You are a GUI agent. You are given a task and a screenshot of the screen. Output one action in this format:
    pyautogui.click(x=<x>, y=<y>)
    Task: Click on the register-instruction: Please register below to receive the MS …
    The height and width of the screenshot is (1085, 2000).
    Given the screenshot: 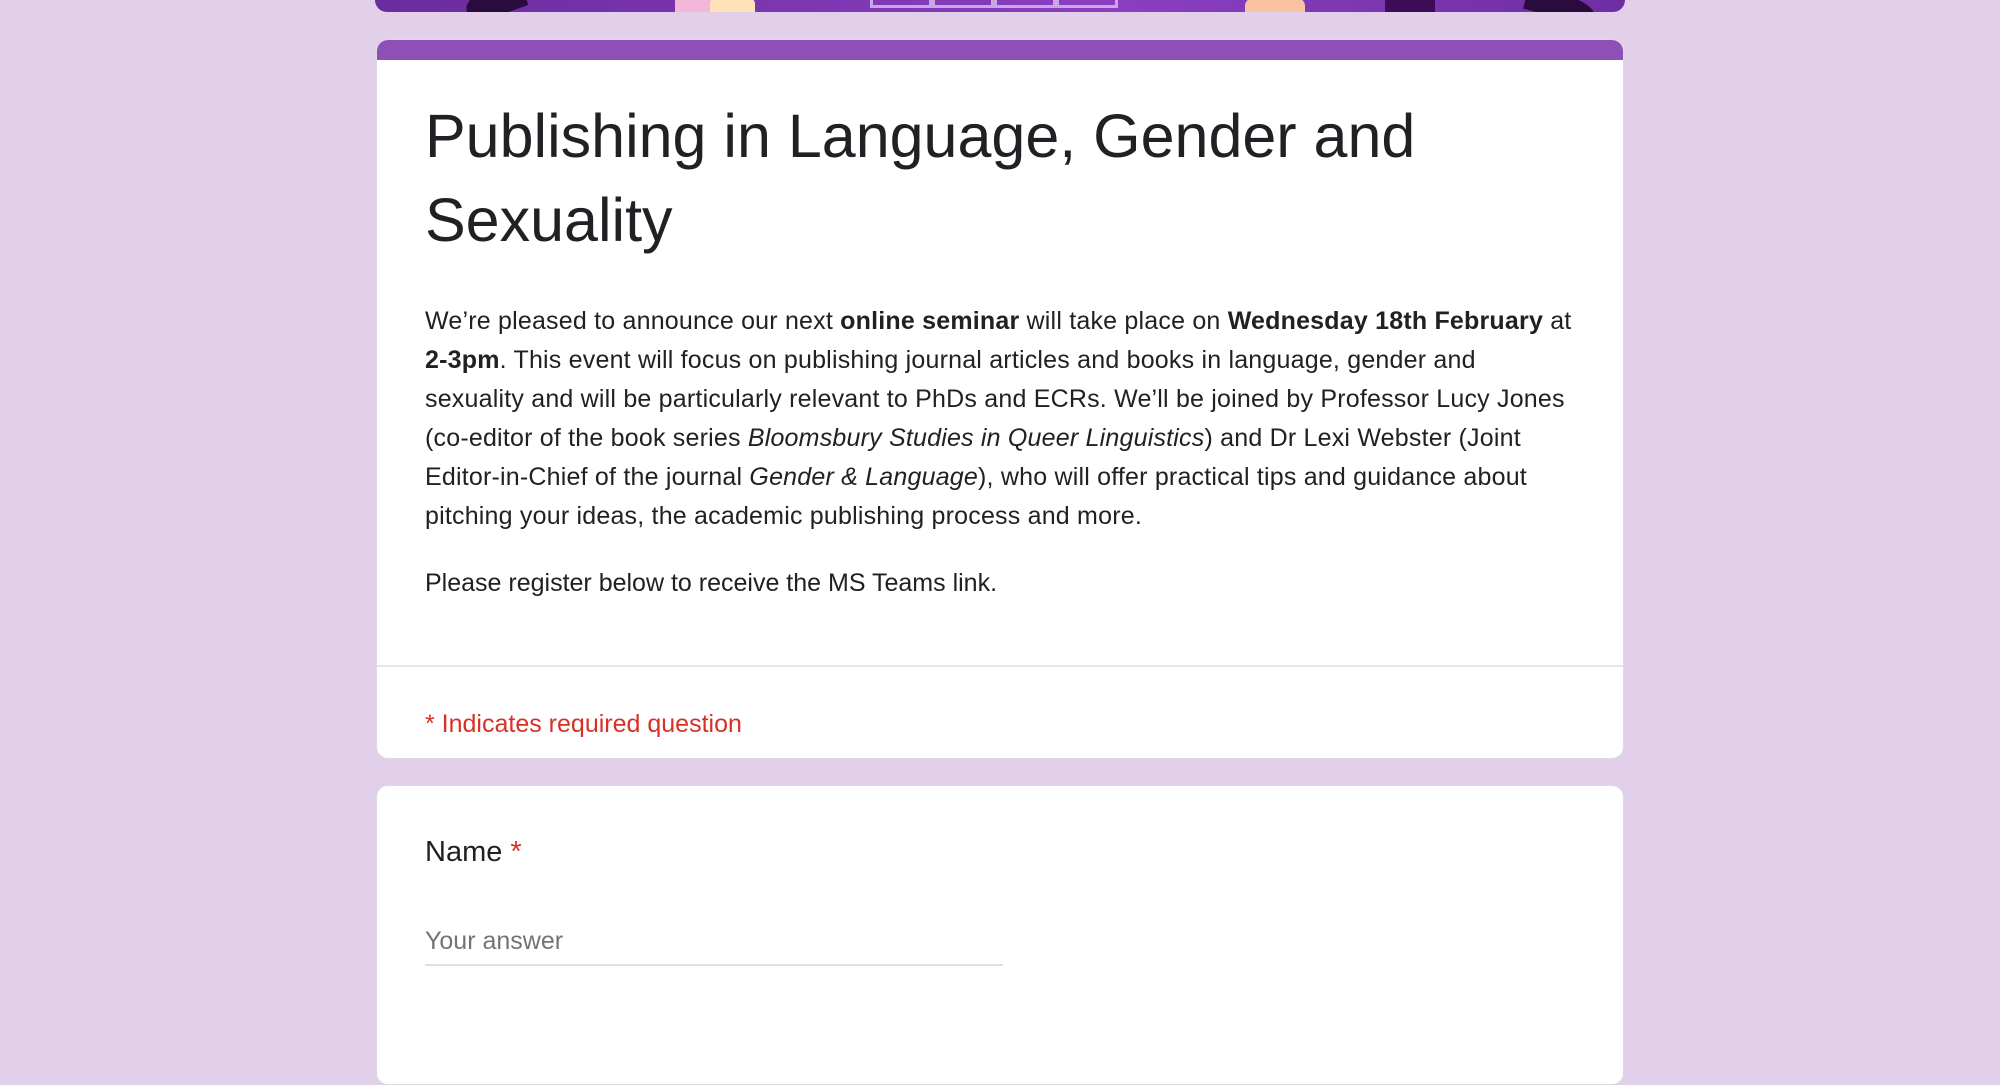 What is the action you would take?
    pyautogui.click(x=711, y=583)
    